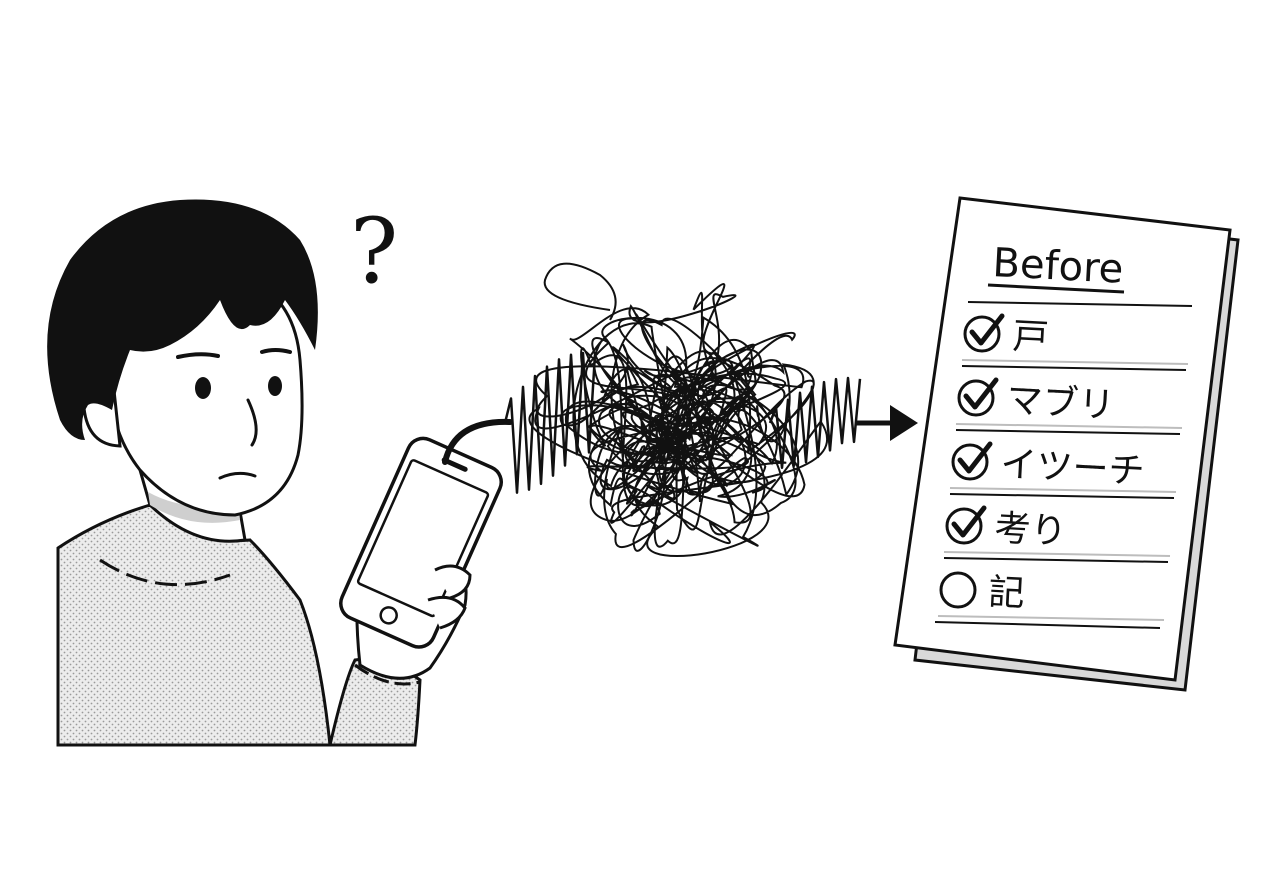  What do you see at coordinates (958, 590) in the screenshot?
I see `empty-circle-icon` at bounding box center [958, 590].